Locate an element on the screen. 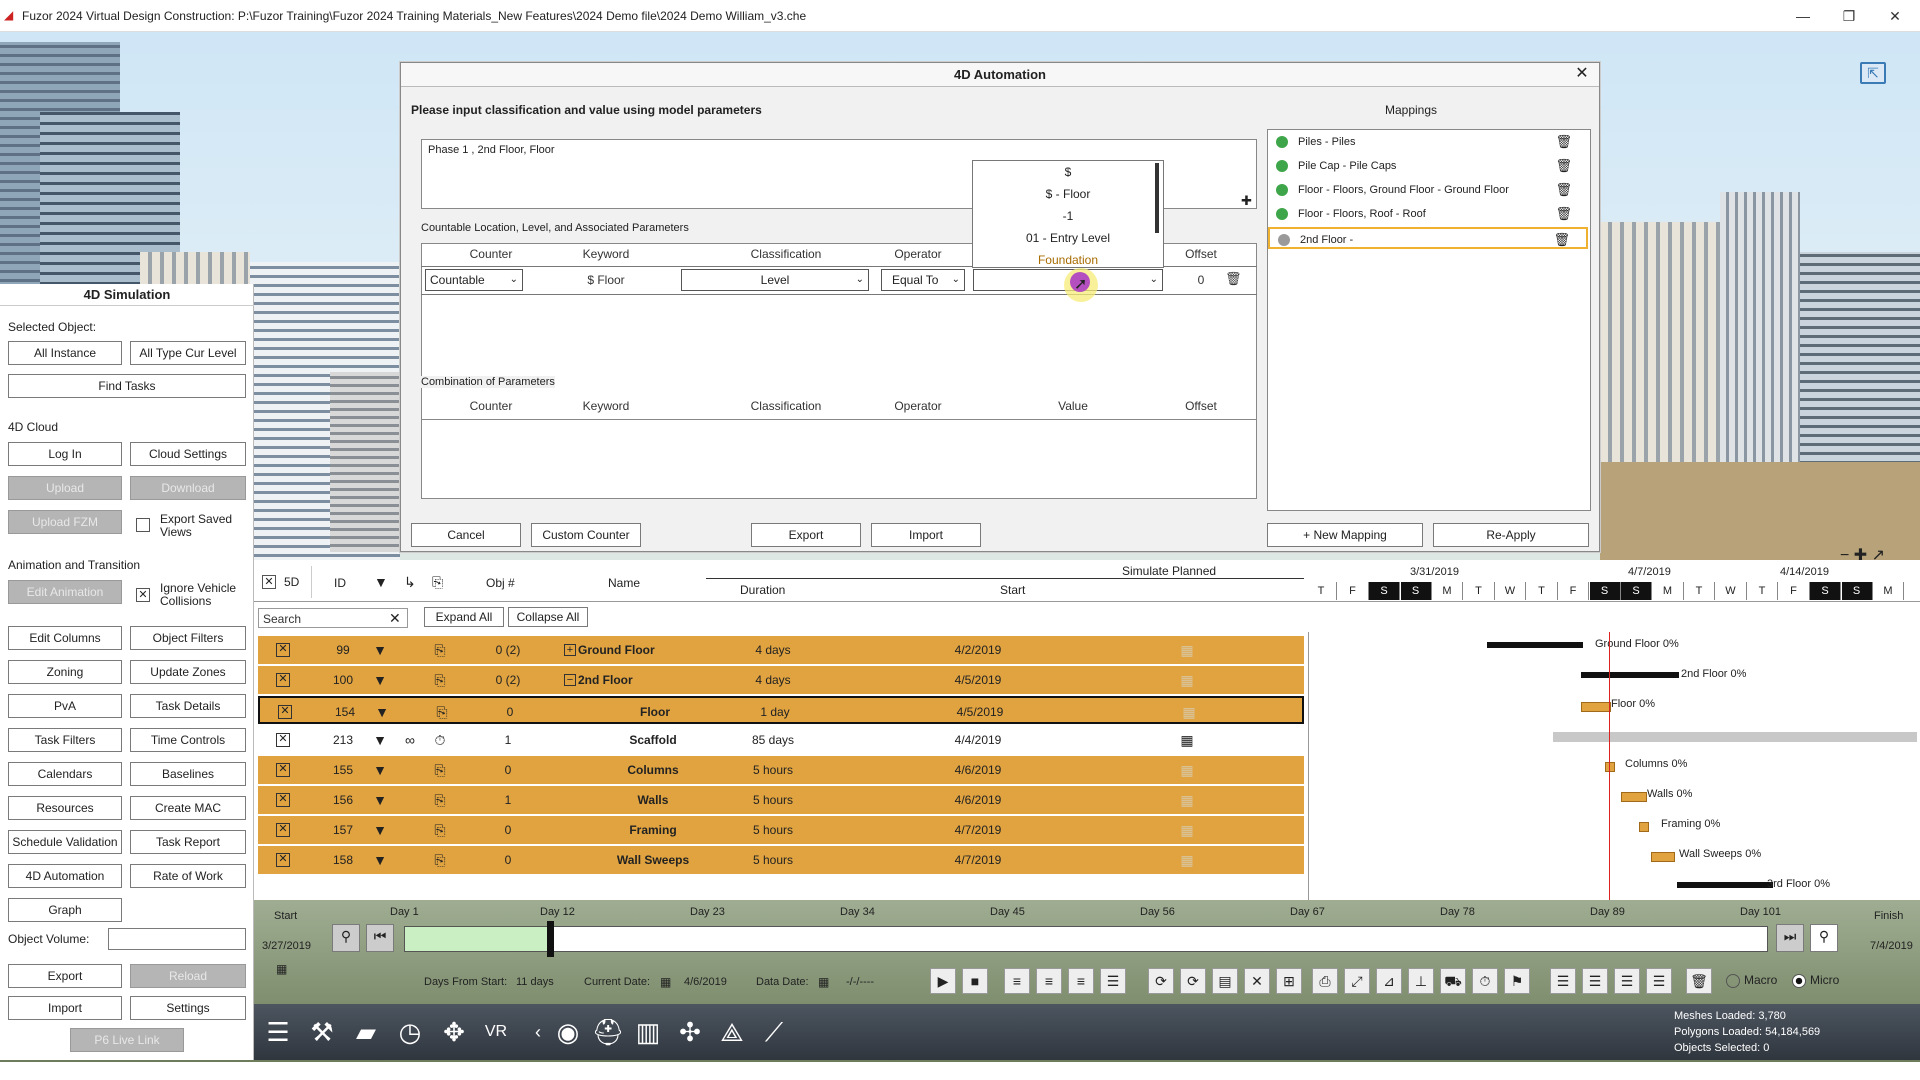 Image resolution: width=1920 pixels, height=1080 pixels. new-mapping-button: + New Mapping is located at coordinates (1345, 535).